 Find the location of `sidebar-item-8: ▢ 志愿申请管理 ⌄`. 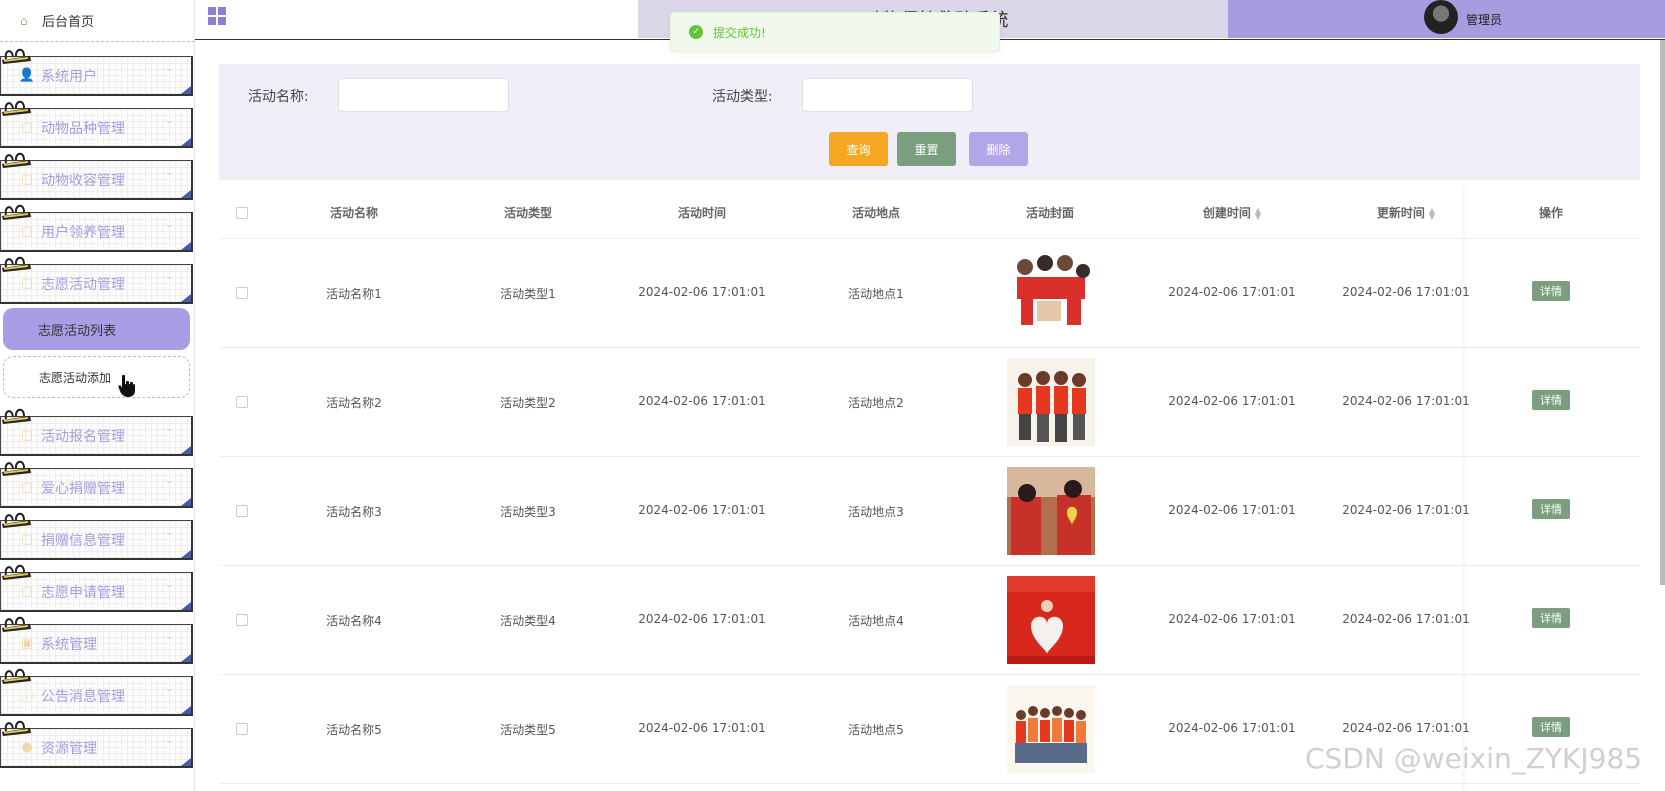

sidebar-item-8: ▢ 志愿申请管理 ⌄ is located at coordinates (96, 588).